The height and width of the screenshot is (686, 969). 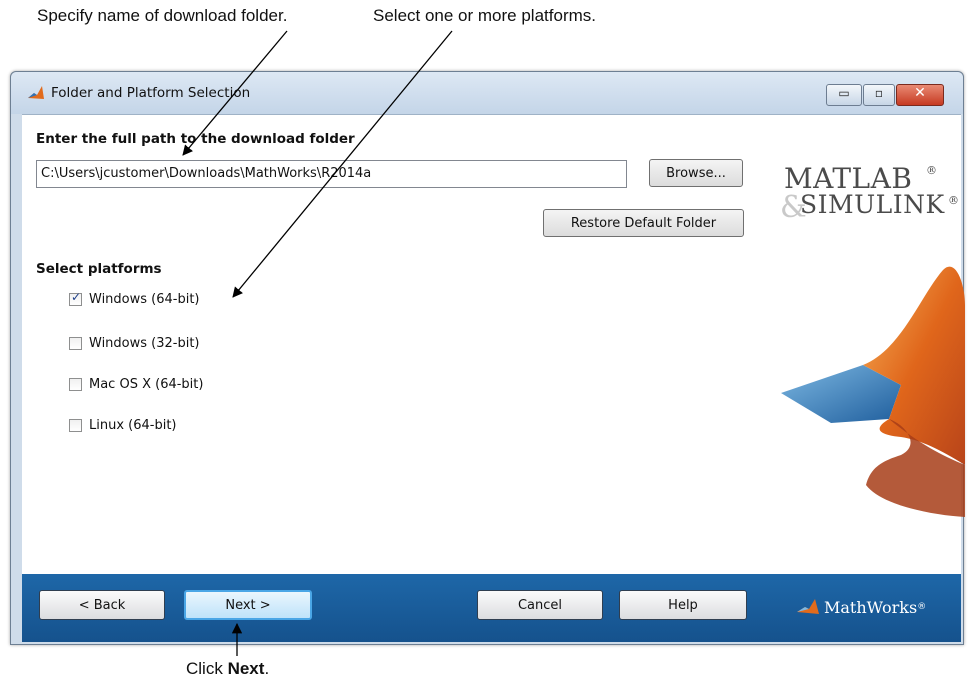 What do you see at coordinates (643, 223) in the screenshot?
I see `restore-default-folder-button: Restore Default Folder` at bounding box center [643, 223].